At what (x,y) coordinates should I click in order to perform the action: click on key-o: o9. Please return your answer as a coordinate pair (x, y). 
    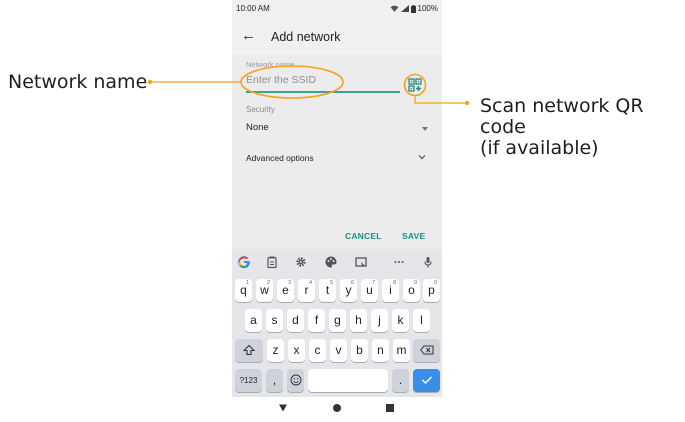
    Looking at the image, I should click on (411, 290).